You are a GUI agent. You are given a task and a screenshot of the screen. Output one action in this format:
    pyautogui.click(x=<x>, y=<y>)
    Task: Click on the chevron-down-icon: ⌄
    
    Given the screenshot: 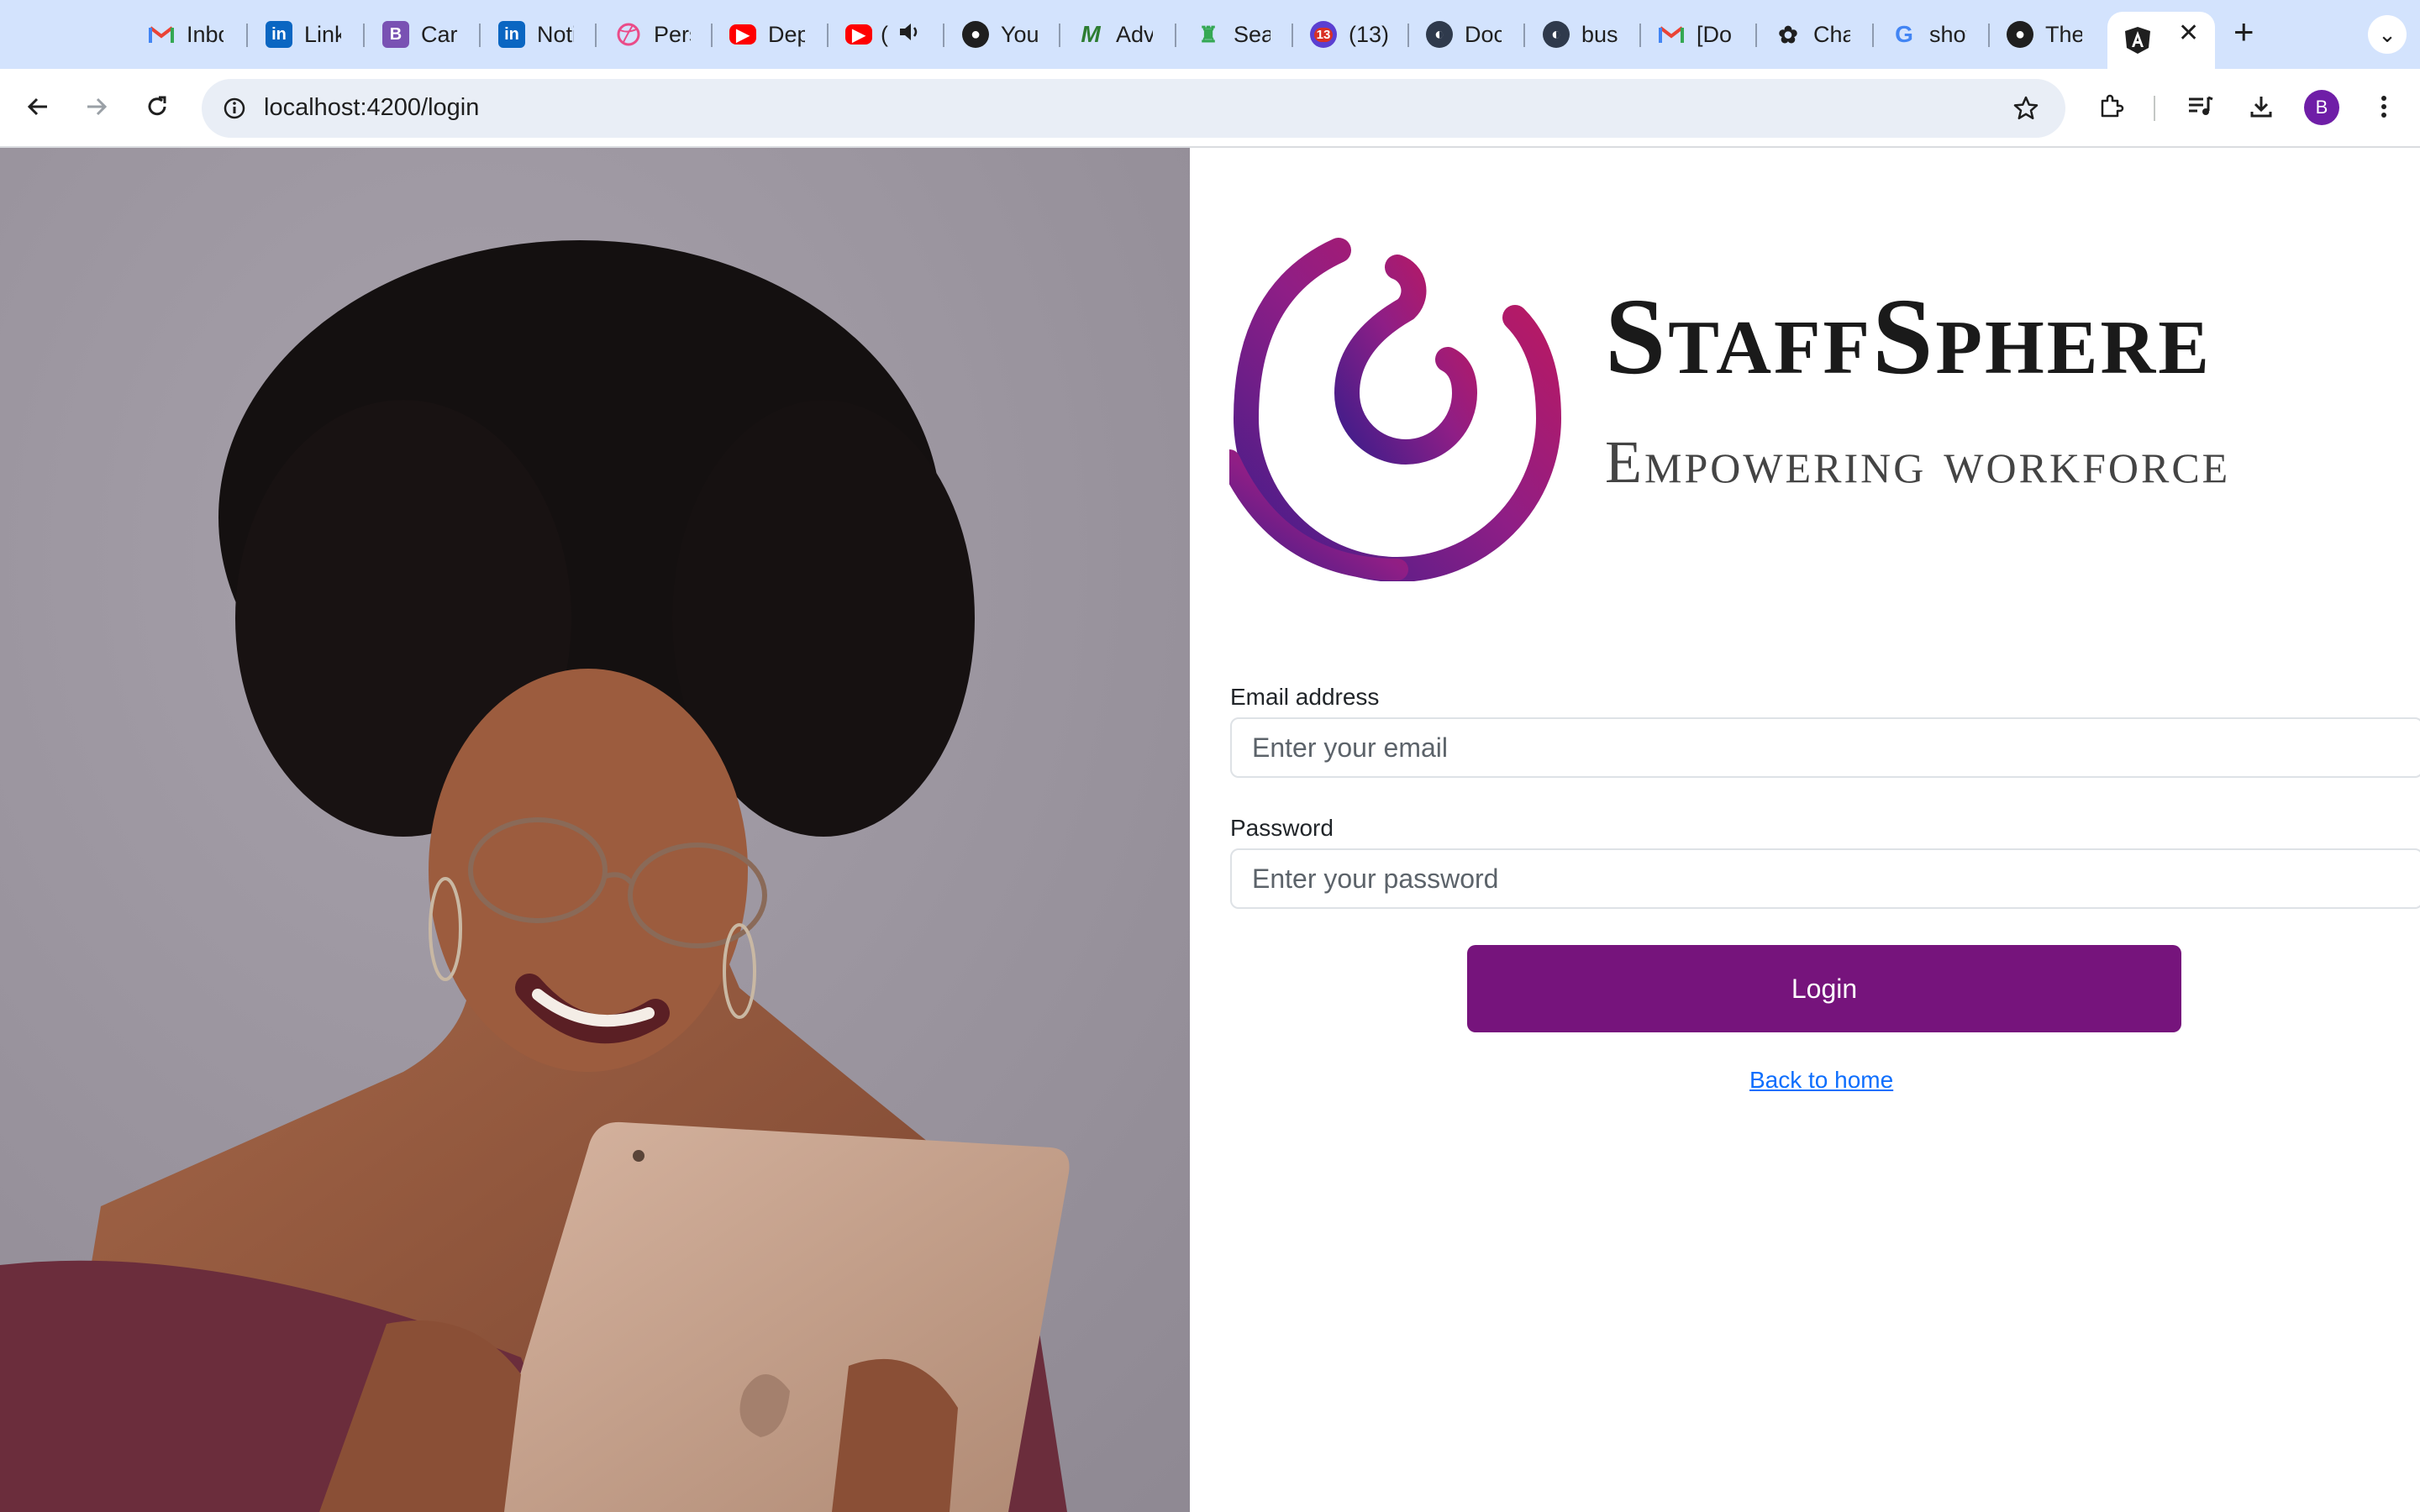 What is the action you would take?
    pyautogui.click(x=2388, y=34)
    